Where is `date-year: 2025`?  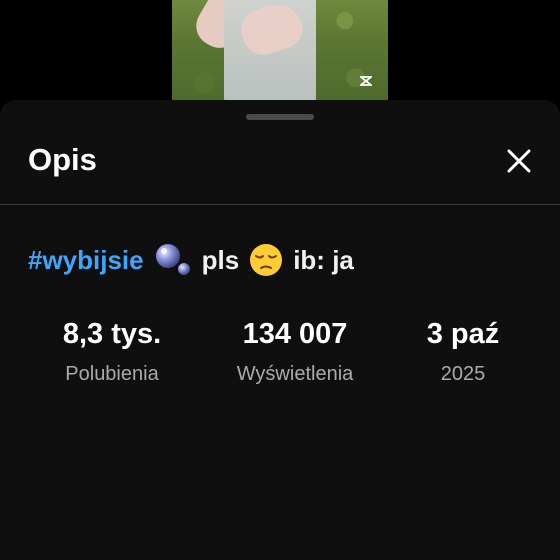 date-year: 2025 is located at coordinates (463, 374).